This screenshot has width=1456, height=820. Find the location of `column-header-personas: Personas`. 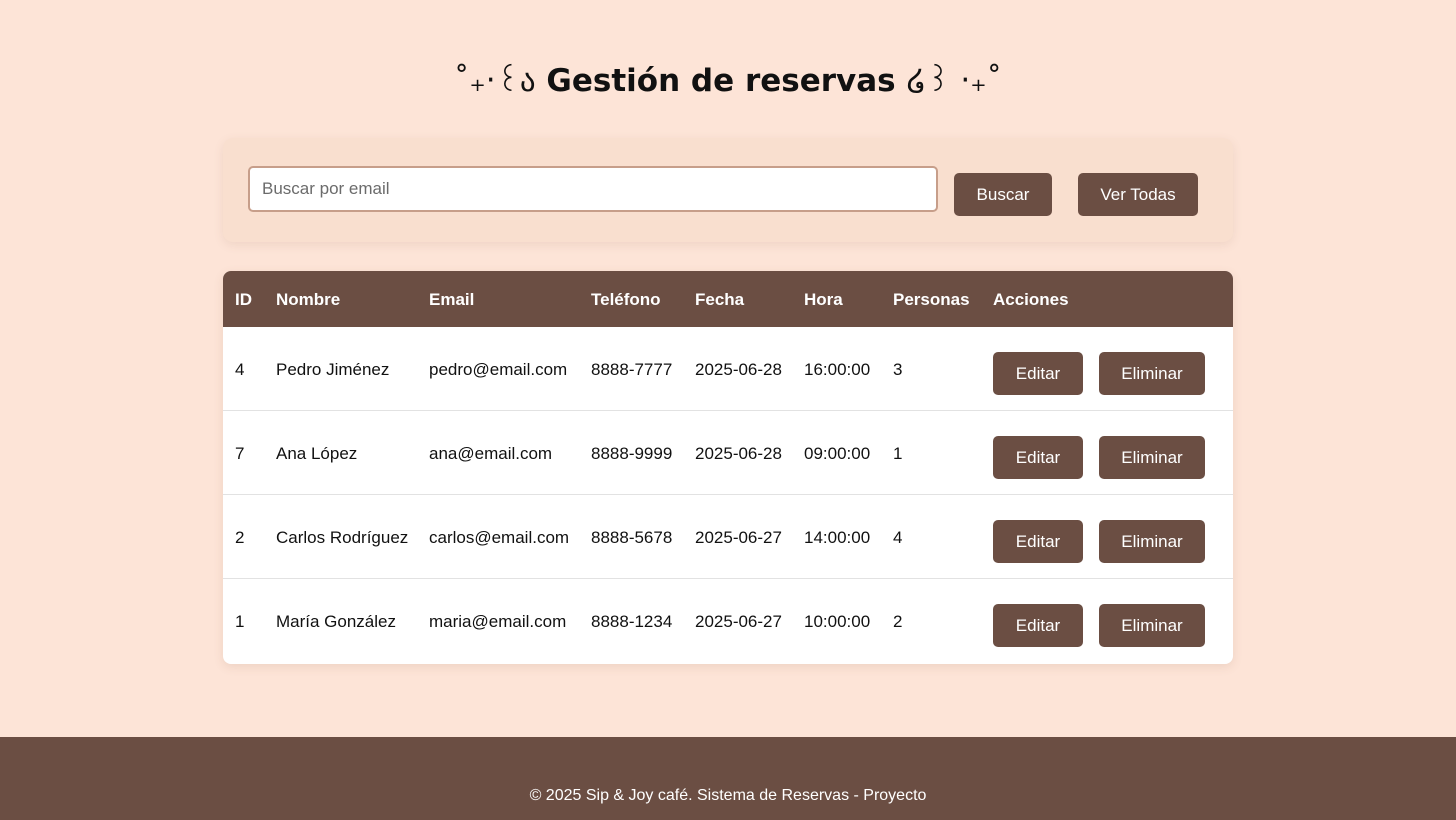

column-header-personas: Personas is located at coordinates (931, 299).